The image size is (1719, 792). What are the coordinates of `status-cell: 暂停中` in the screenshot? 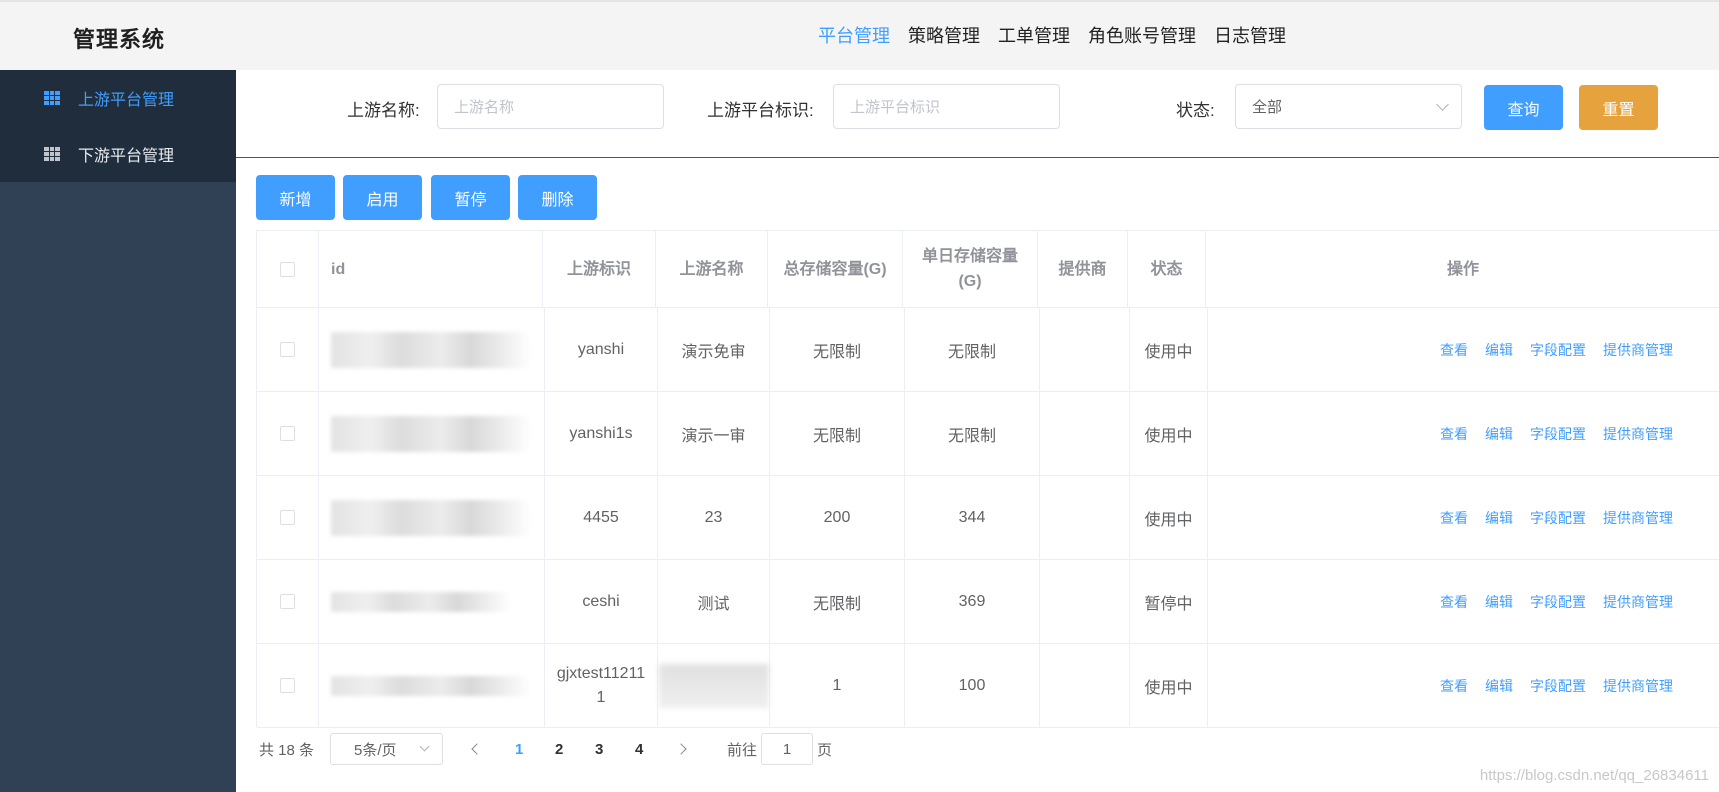 It's located at (1169, 601).